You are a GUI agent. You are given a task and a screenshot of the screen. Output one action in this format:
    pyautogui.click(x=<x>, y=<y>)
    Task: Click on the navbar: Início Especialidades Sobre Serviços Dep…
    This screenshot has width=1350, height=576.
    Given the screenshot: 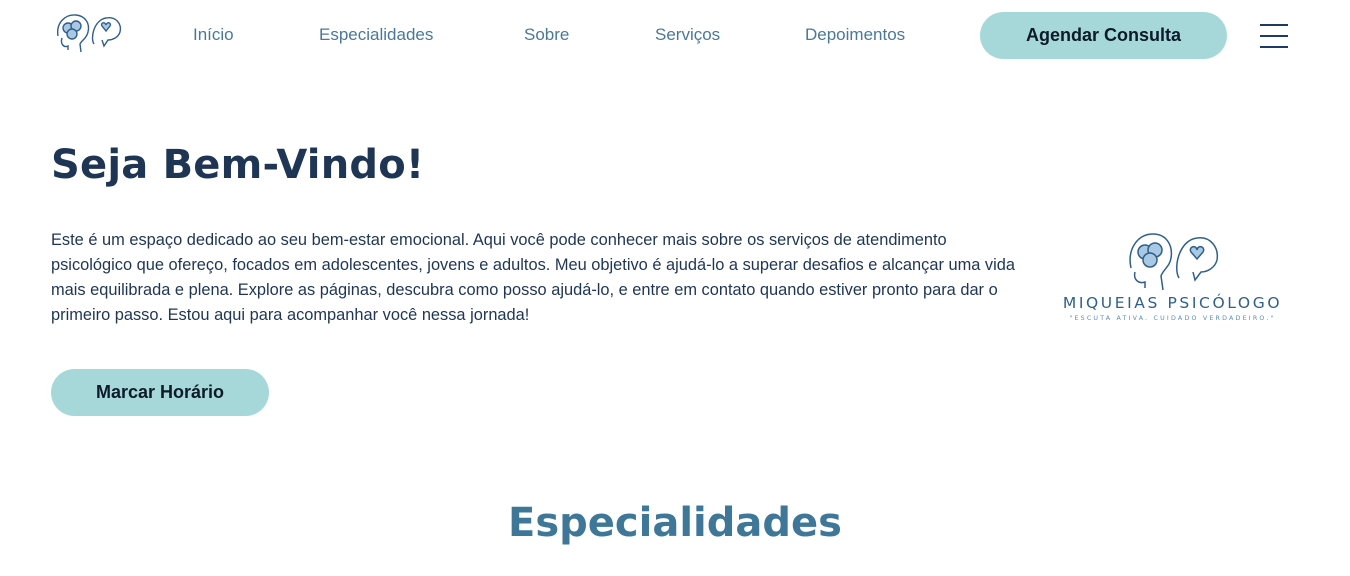 What is the action you would take?
    pyautogui.click(x=675, y=36)
    